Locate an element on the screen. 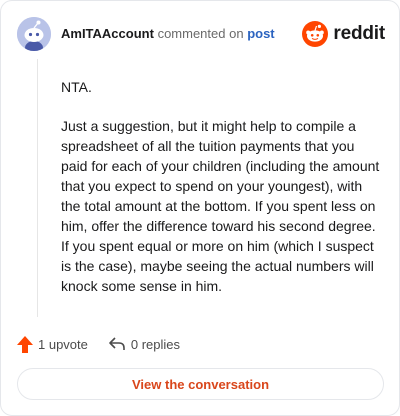 The width and height of the screenshot is (400, 416). upvote-count: 1 upvote is located at coordinates (63, 344).